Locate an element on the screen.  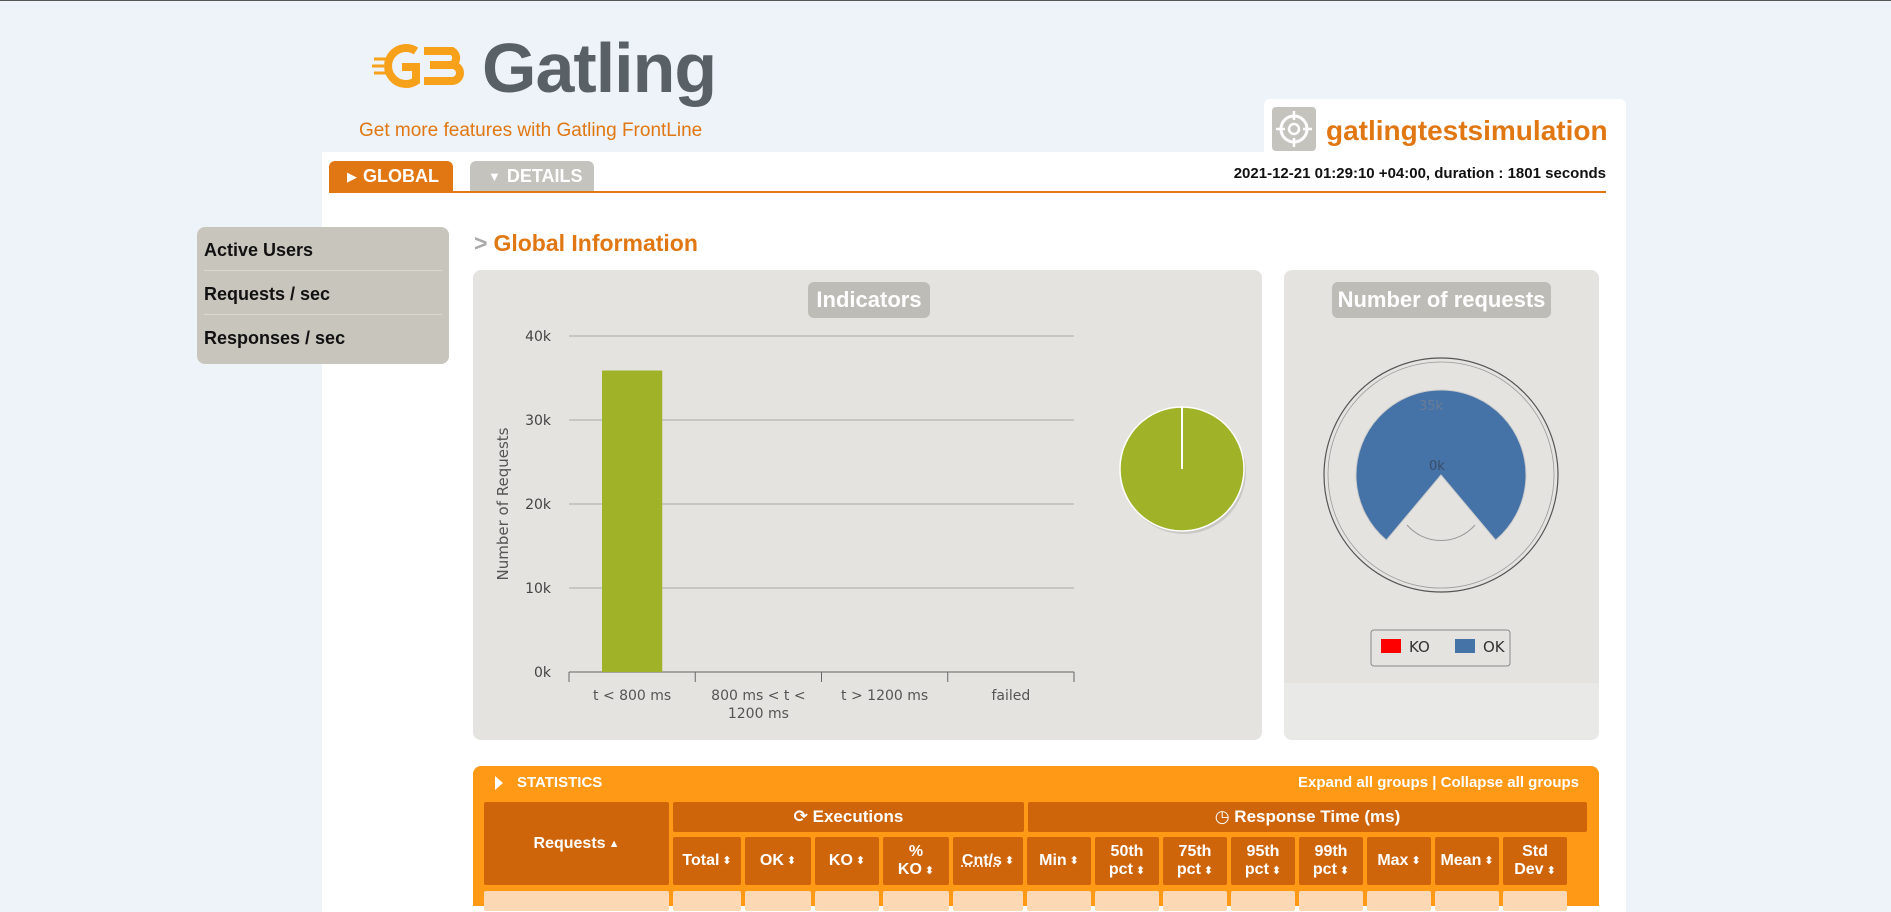
requests-column-header: Requests▲ is located at coordinates (576, 843).